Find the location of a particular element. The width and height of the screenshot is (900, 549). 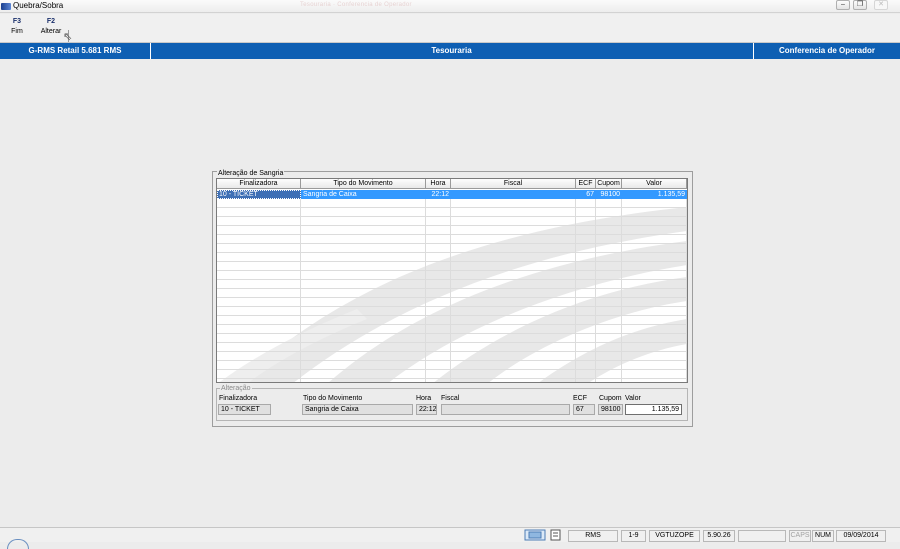

label-hora: Hora is located at coordinates (424, 398).